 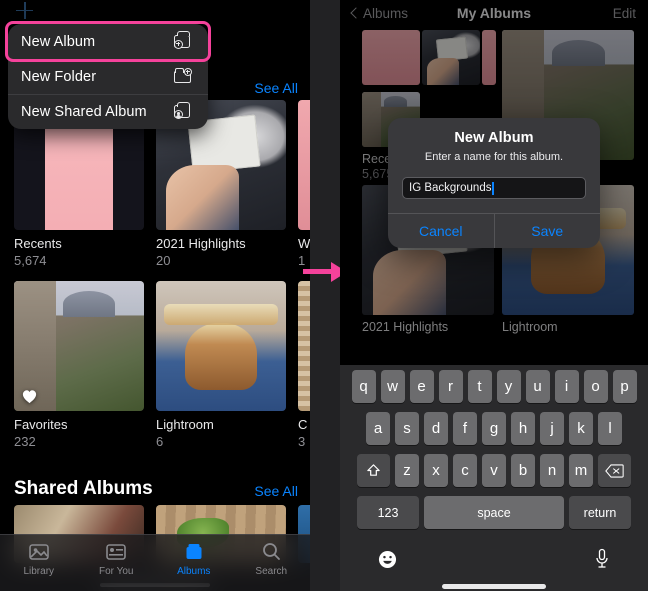 I want to click on tab-label: Search, so click(x=271, y=571).